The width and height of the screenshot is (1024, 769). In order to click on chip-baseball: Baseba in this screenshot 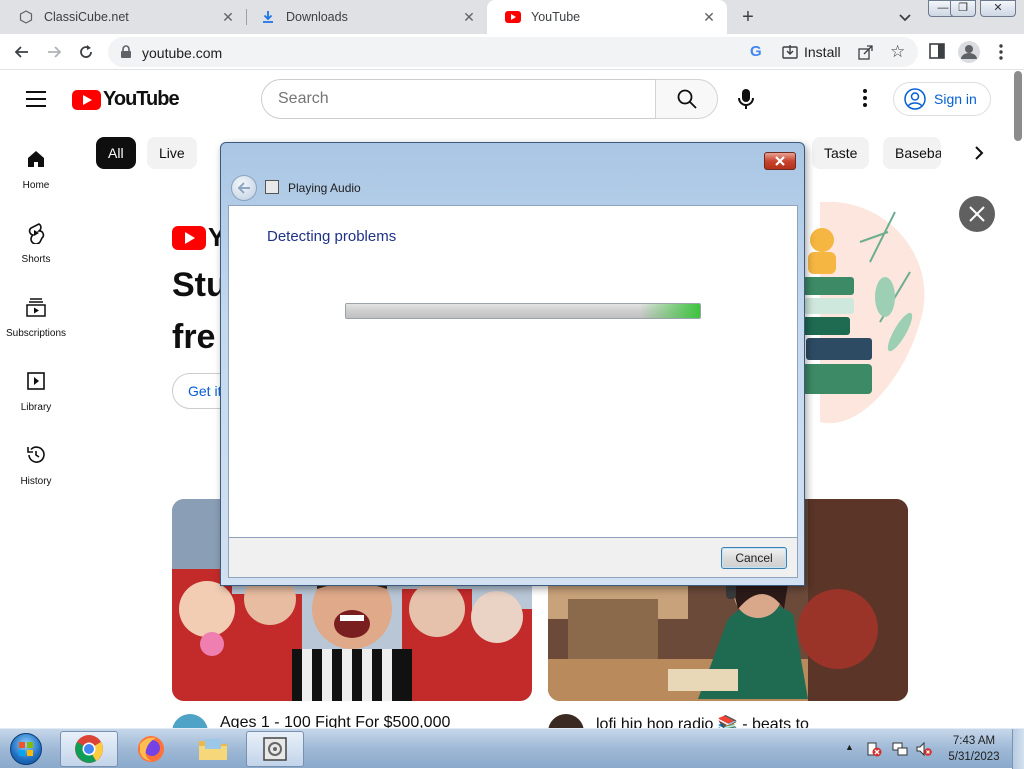, I will do `click(912, 153)`.